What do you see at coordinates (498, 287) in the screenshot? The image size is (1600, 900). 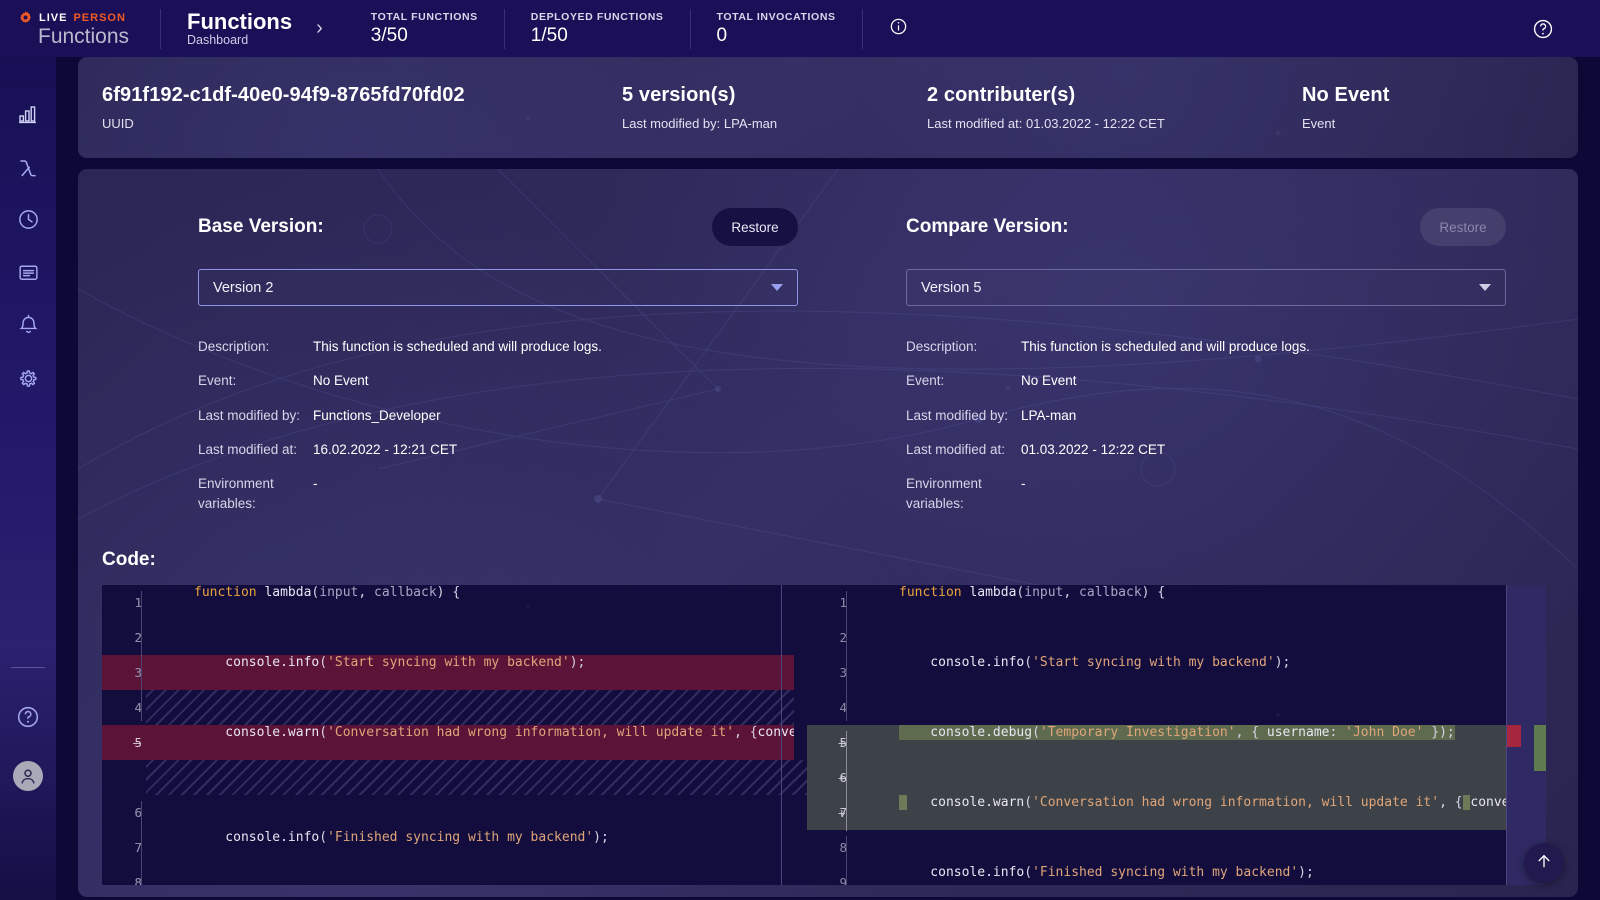 I see `base-version-select: Version 2` at bounding box center [498, 287].